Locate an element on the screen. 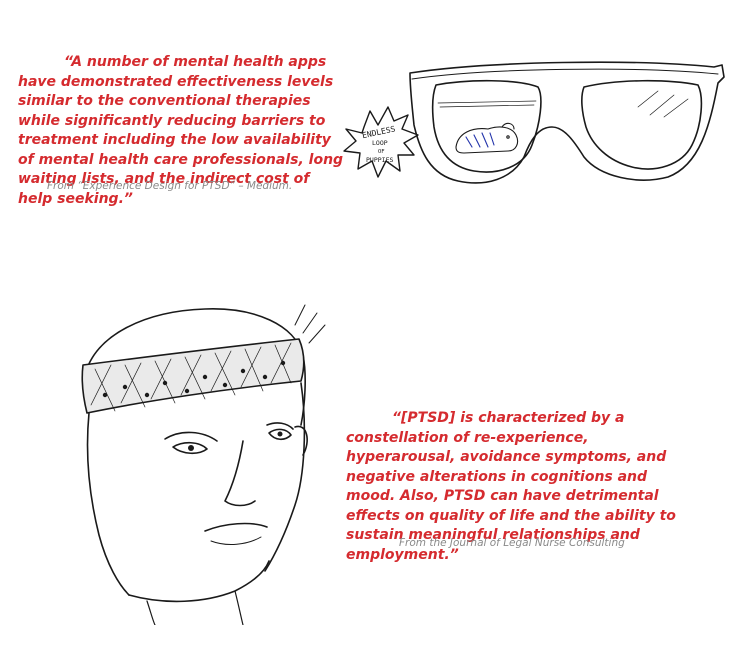  left-lens is located at coordinates (486, 126).